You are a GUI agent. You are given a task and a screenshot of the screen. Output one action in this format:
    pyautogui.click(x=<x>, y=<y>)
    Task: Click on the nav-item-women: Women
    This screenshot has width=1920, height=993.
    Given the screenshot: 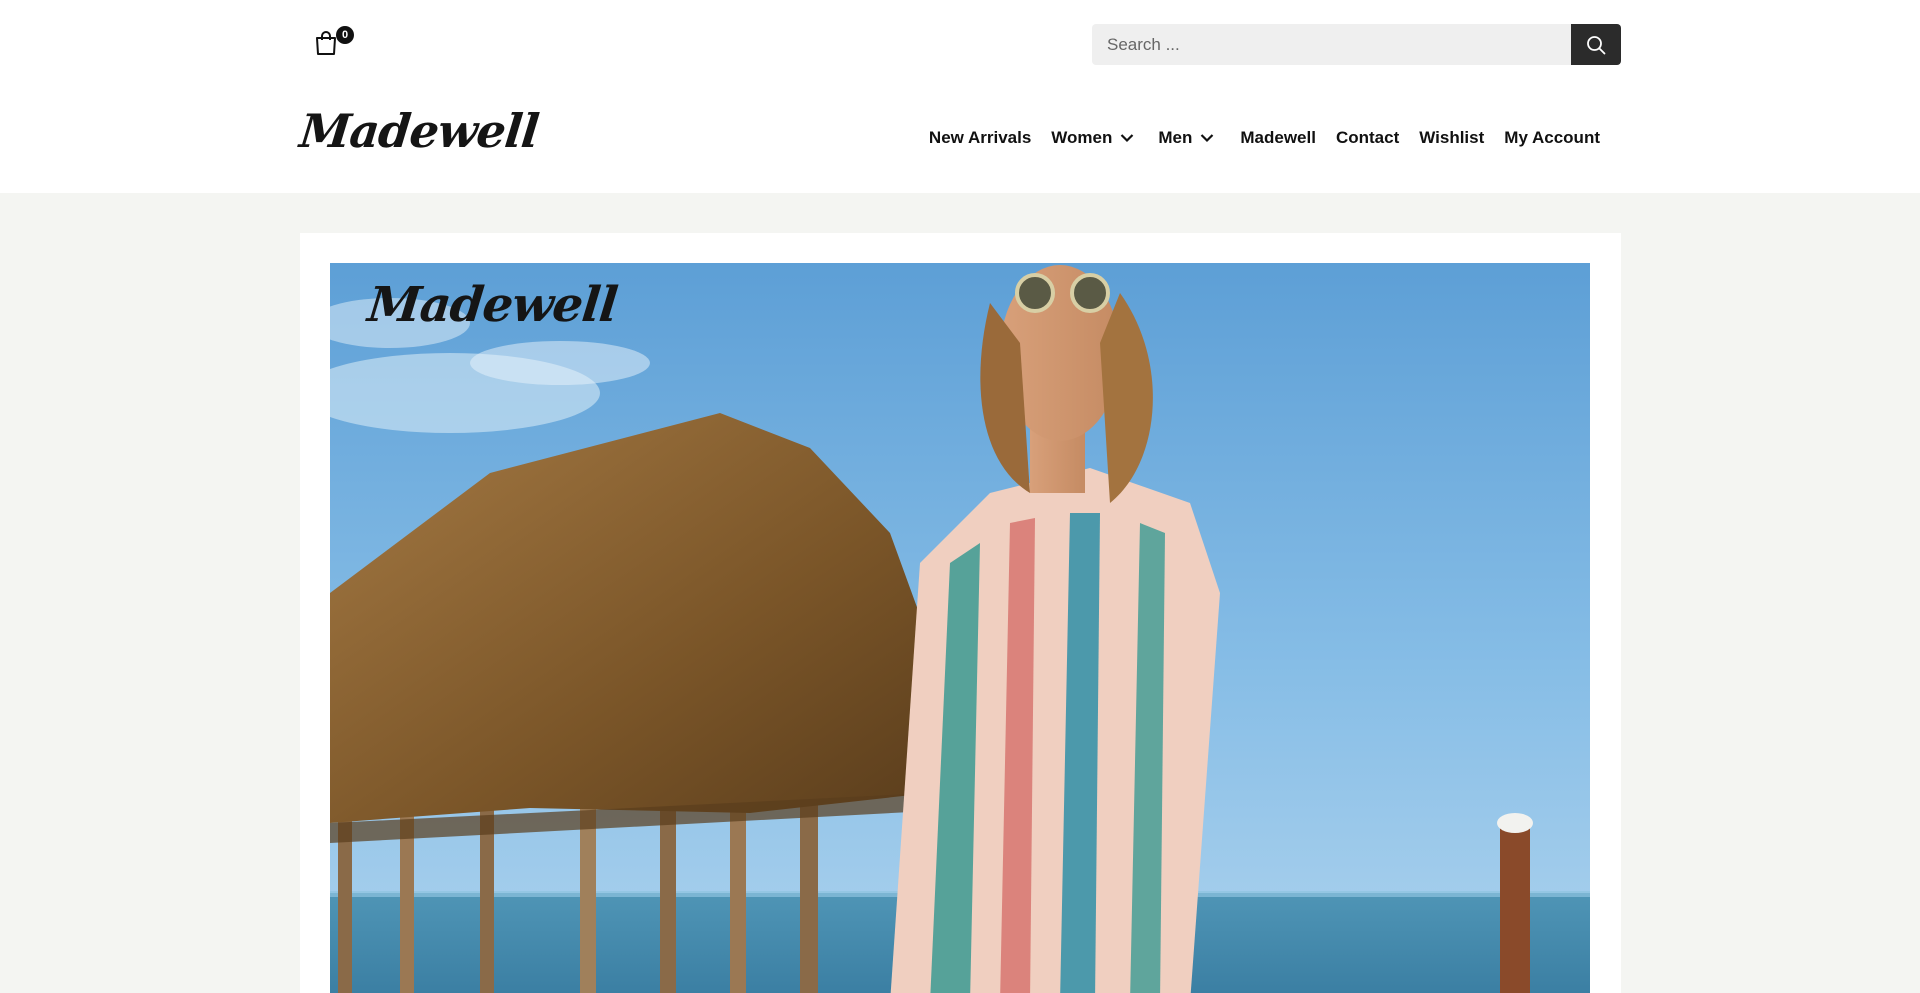 What is the action you would take?
    pyautogui.click(x=1092, y=138)
    